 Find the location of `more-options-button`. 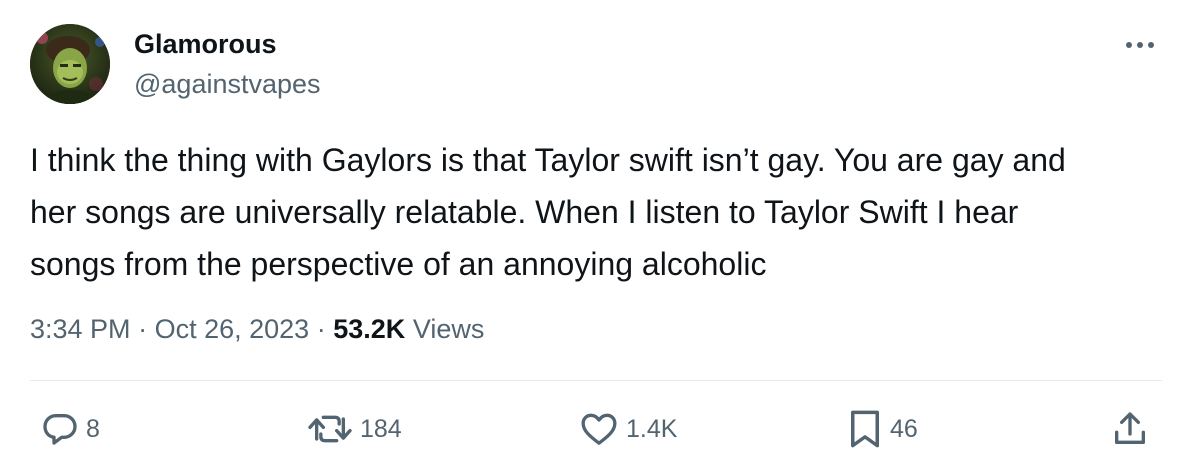

more-options-button is located at coordinates (1140, 45).